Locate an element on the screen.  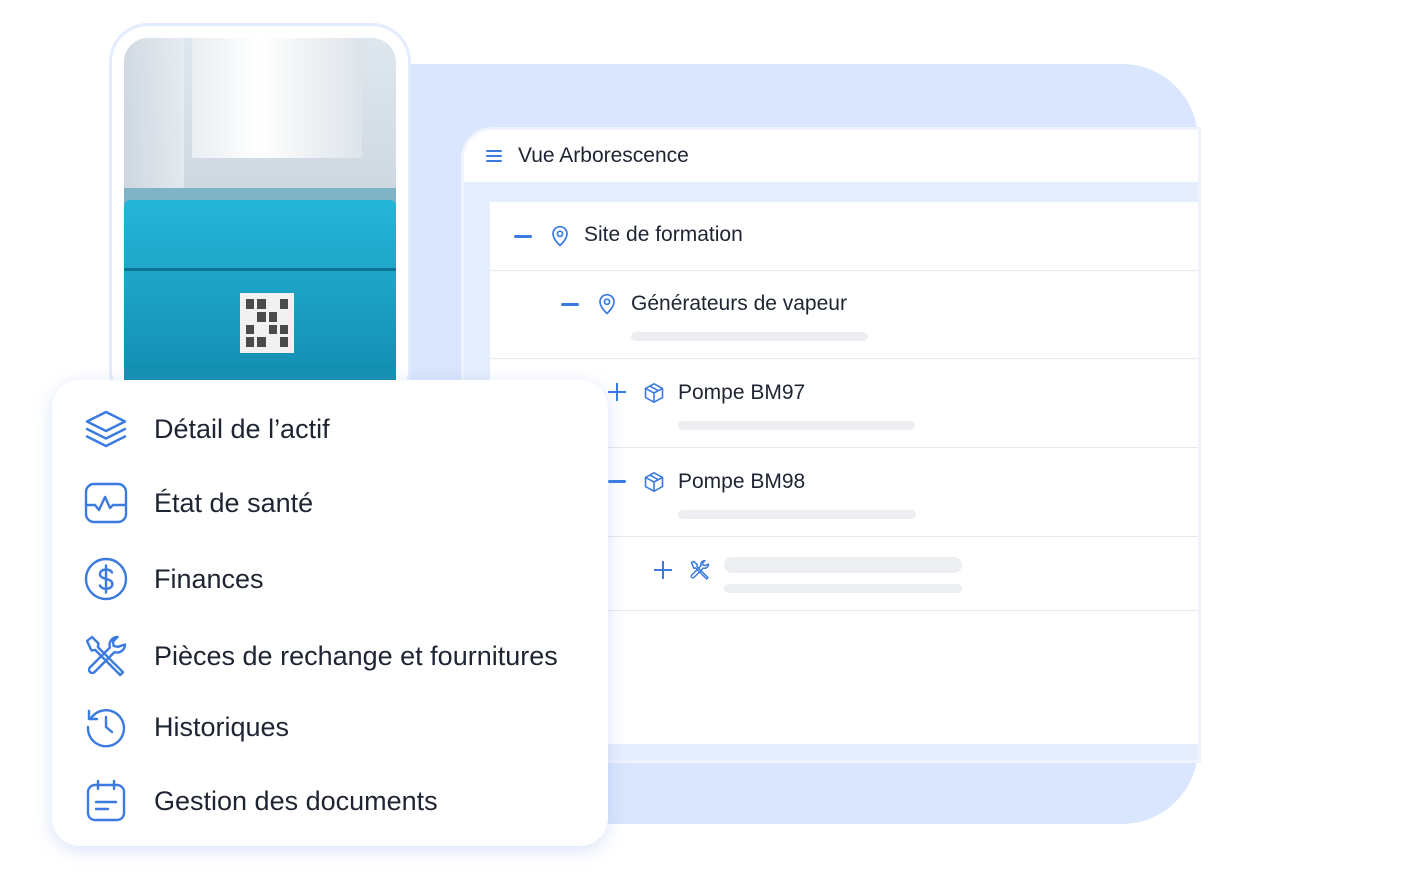
menu-item-label: Historiques is located at coordinates (222, 726).